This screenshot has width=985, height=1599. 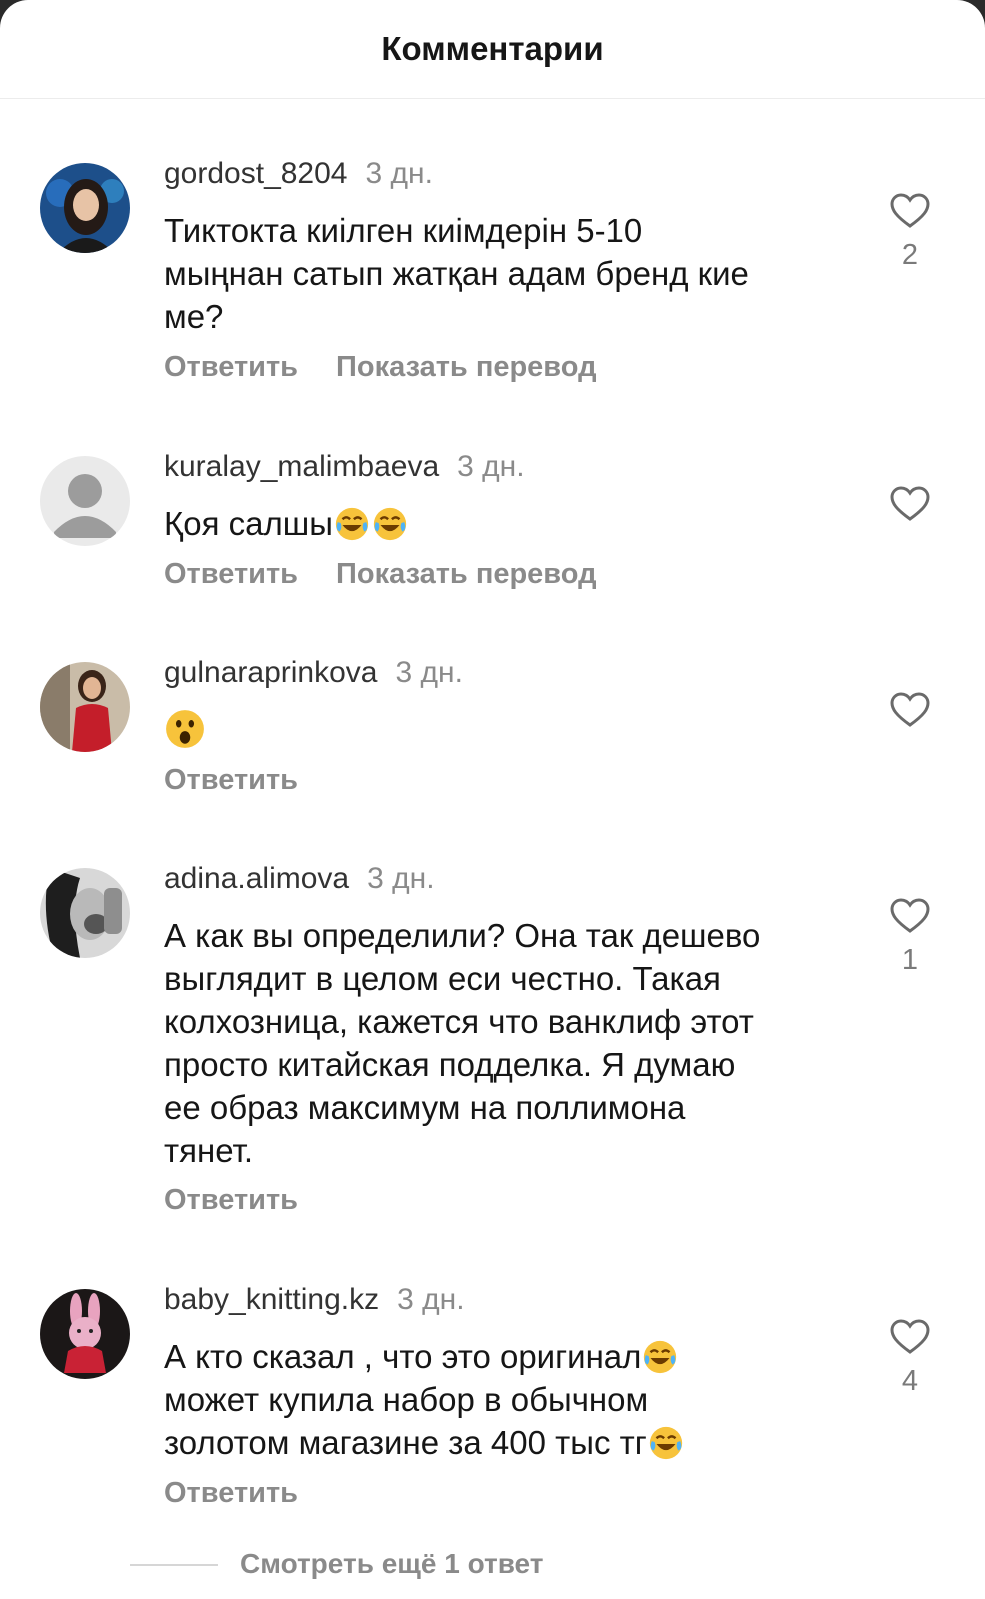 I want to click on username: baby_knitting.kz, so click(x=271, y=1299).